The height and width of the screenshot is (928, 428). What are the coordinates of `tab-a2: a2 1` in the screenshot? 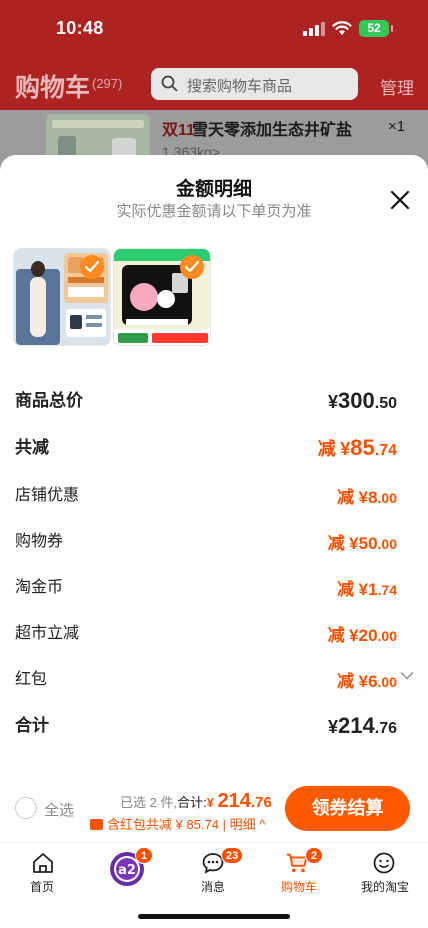 It's located at (127, 873).